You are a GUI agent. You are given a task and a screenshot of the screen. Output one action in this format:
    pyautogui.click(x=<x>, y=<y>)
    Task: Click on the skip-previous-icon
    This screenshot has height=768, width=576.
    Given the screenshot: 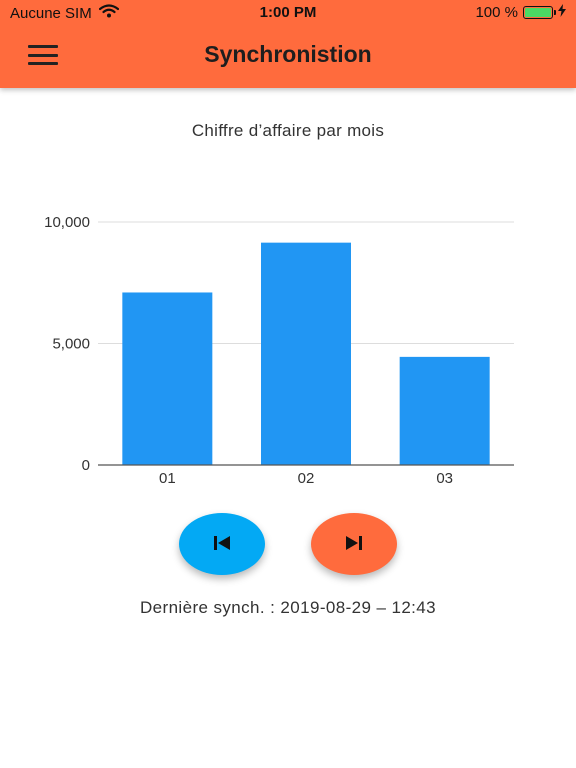 What is the action you would take?
    pyautogui.click(x=222, y=544)
    